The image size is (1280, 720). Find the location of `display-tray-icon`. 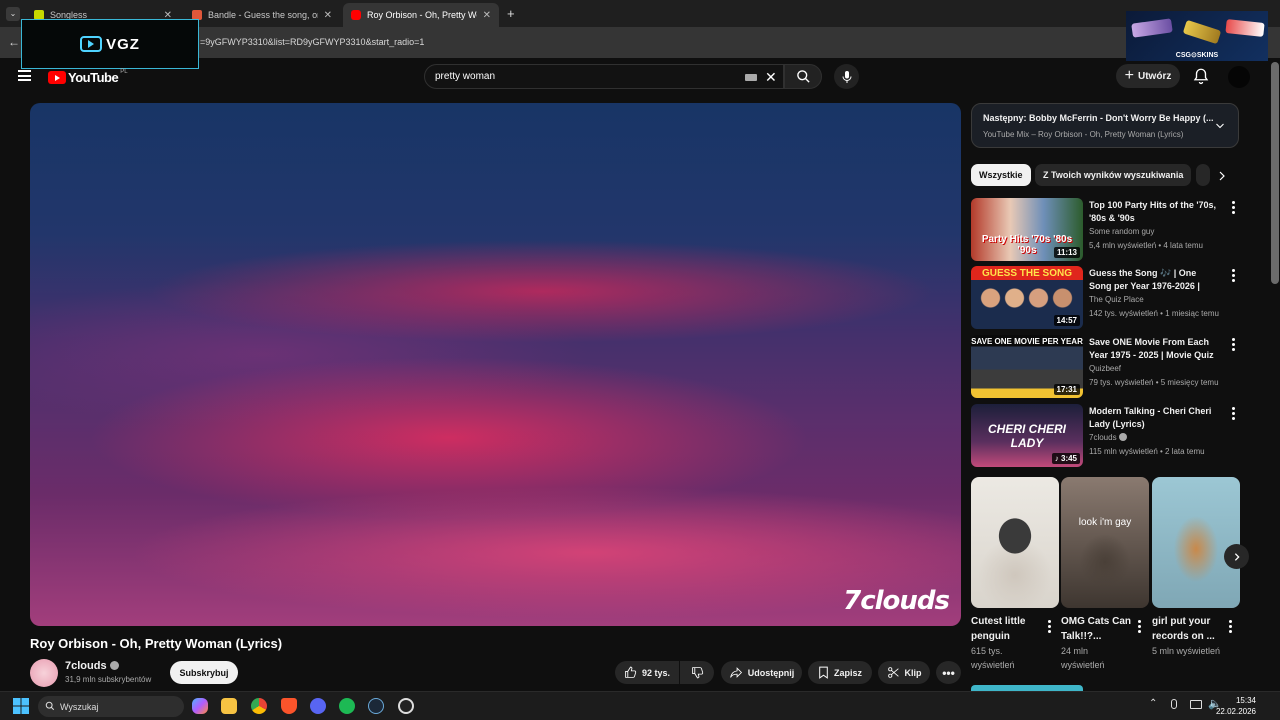

display-tray-icon is located at coordinates (1196, 704).